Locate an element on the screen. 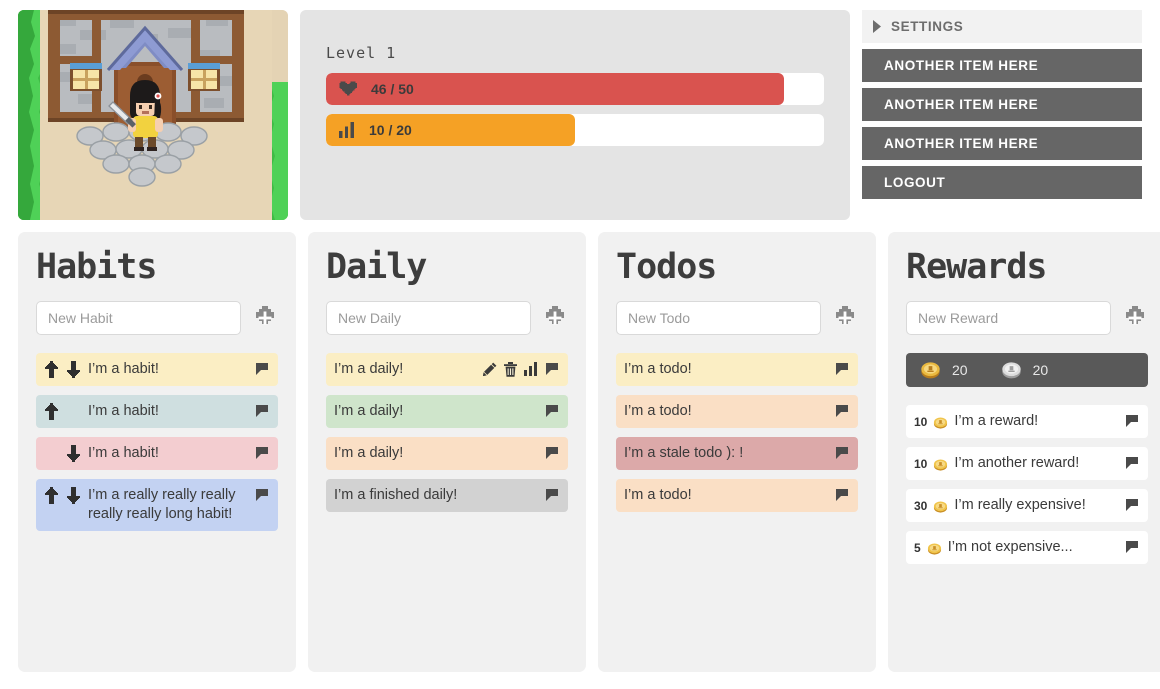 The width and height of the screenshot is (1160, 689). settings-menu-header: SETTINGS is located at coordinates (1002, 26).